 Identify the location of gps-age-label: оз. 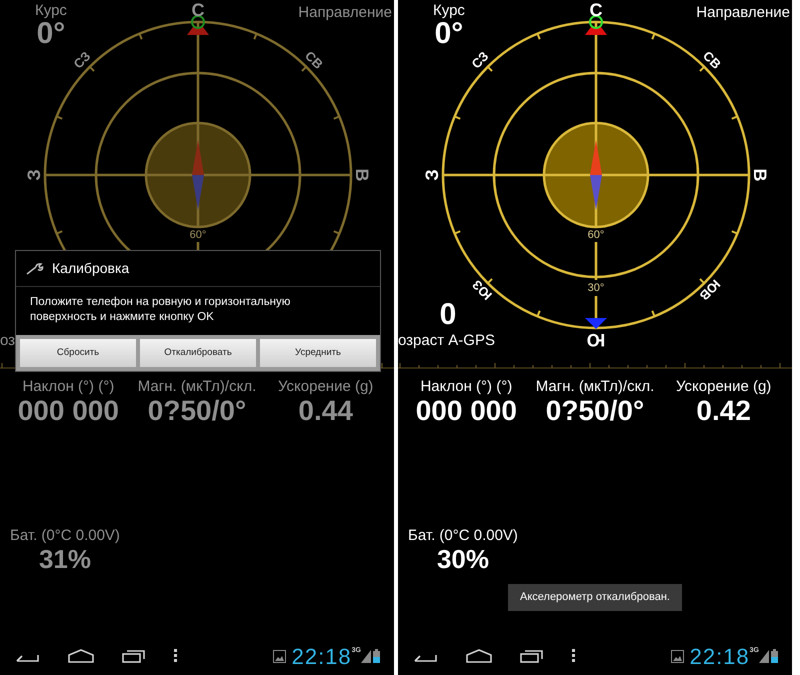
(8, 341).